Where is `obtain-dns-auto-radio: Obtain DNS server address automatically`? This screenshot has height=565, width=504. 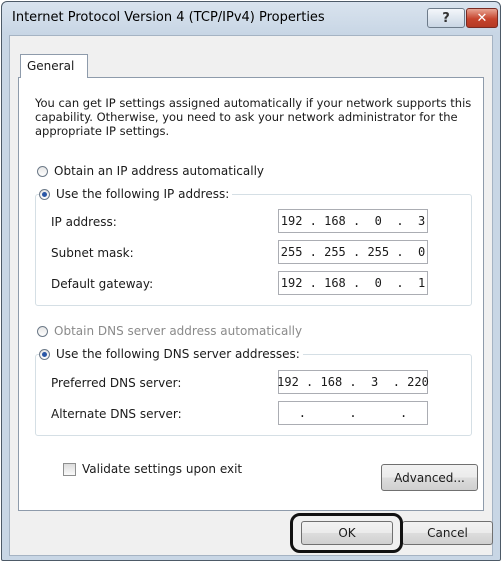 obtain-dns-auto-radio: Obtain DNS server address automatically is located at coordinates (171, 331).